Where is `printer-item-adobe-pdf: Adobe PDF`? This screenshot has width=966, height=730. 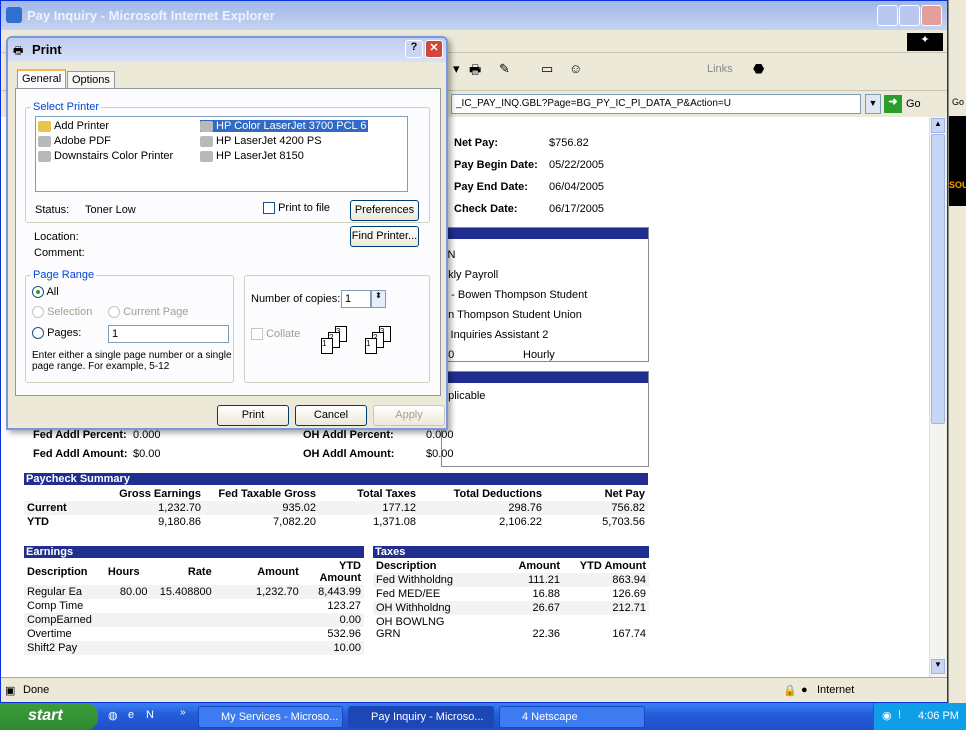
printer-item-adobe-pdf: Adobe PDF is located at coordinates (74, 141).